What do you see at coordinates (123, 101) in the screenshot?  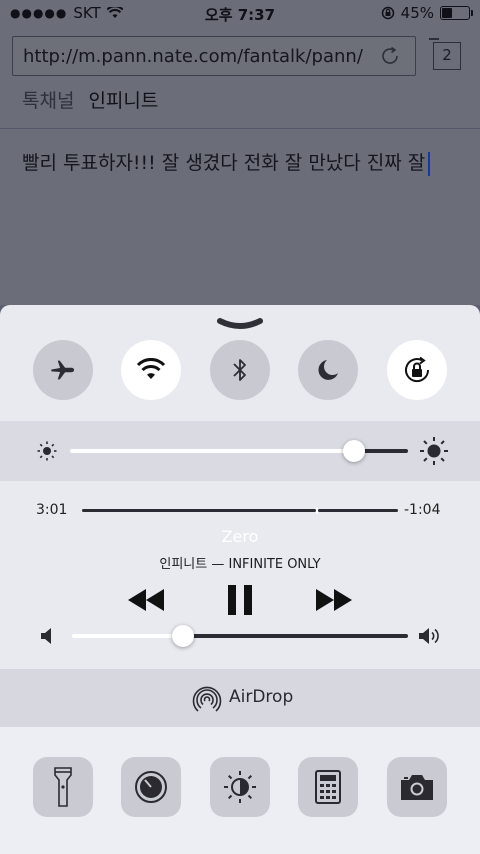 I see `breadcrumb-current: 인피니트` at bounding box center [123, 101].